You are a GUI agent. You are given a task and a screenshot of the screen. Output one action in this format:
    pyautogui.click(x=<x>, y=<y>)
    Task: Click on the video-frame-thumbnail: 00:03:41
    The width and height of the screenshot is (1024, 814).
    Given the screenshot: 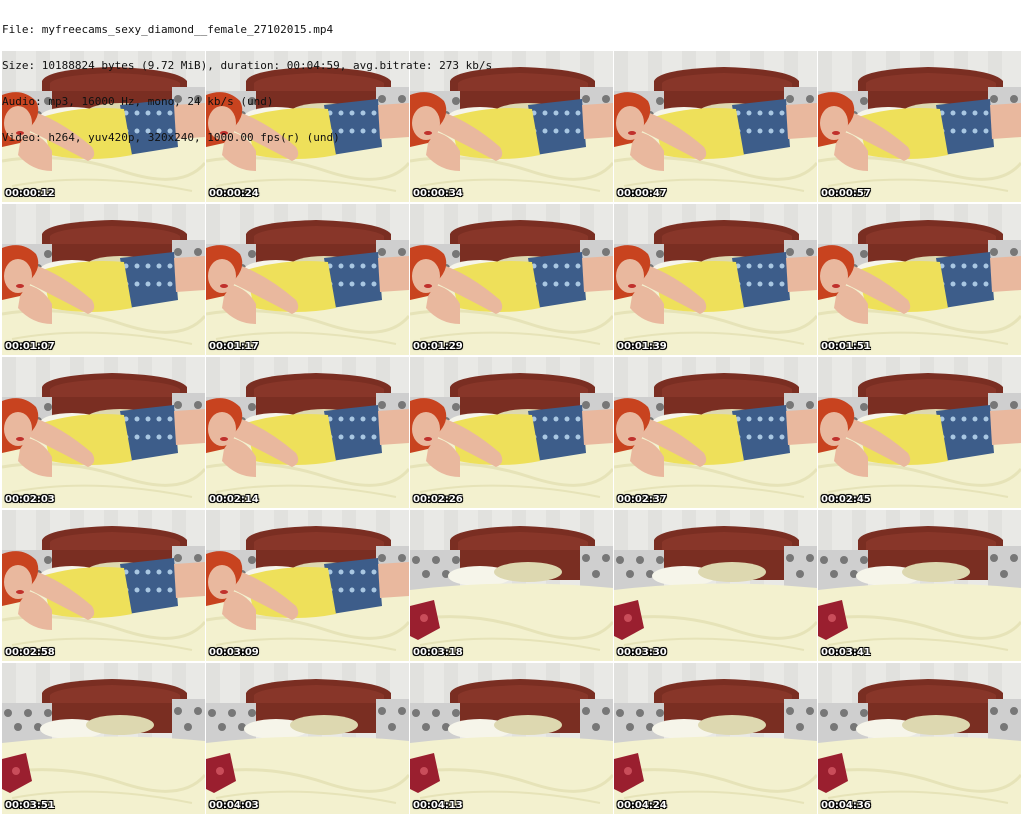 What is the action you would take?
    pyautogui.click(x=919, y=585)
    